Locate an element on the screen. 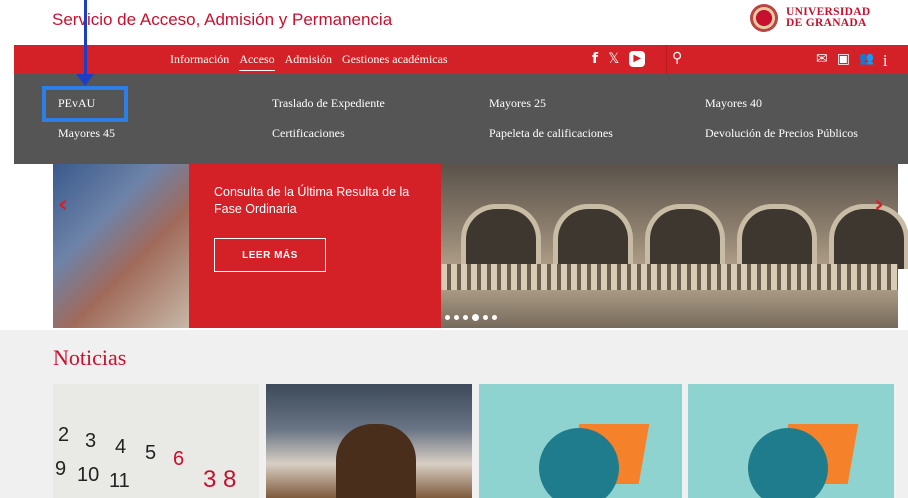 Image resolution: width=908 pixels, height=498 pixels. mail-icon: ✉ is located at coordinates (822, 61).